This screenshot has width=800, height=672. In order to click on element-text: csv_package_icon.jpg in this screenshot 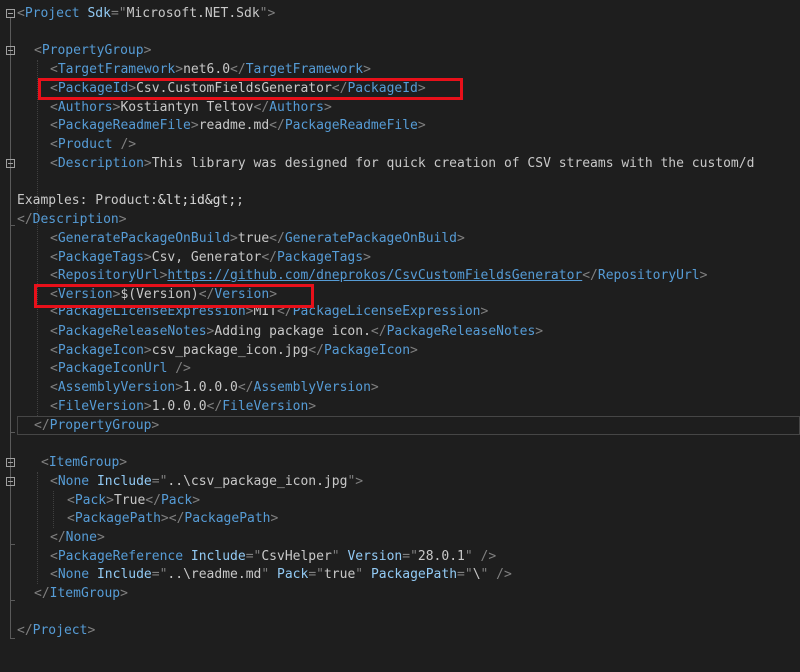, I will do `click(230, 350)`.